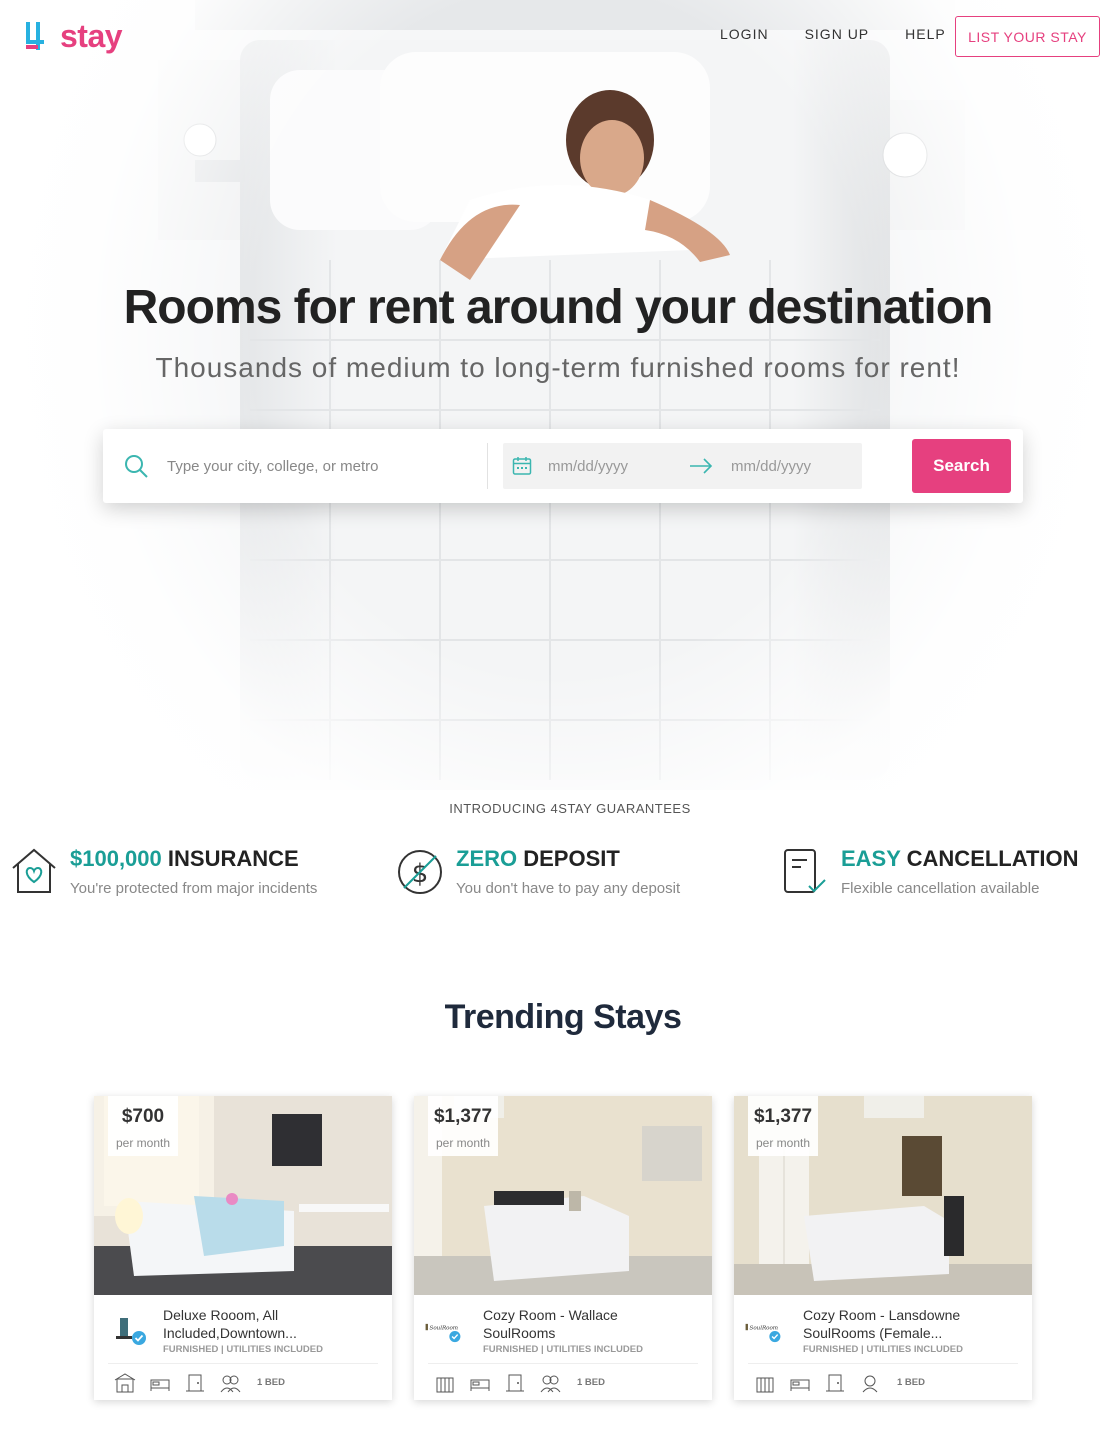  I want to click on top-navigation: stay LOGIN SIGN UP HELP LIST YOUR STAY, so click(558, 40).